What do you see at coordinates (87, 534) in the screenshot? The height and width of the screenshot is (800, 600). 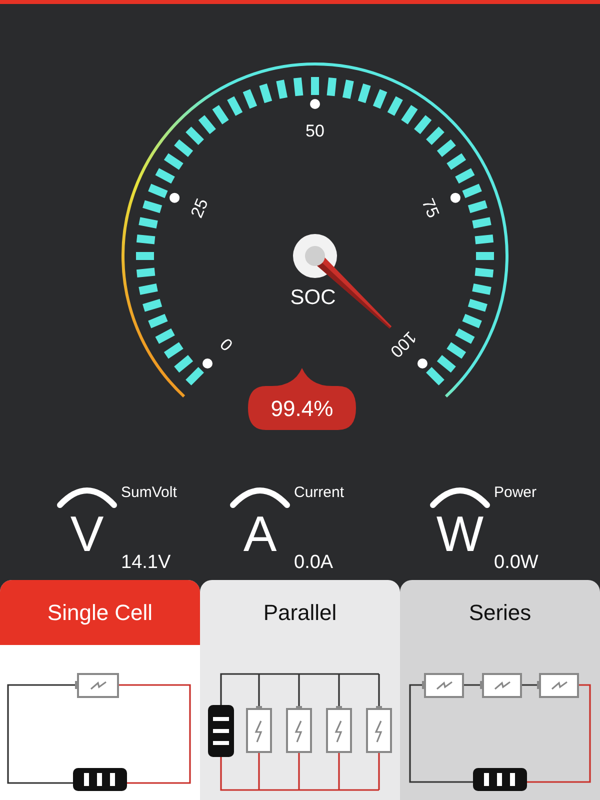 I see `unit-symbol: V` at bounding box center [87, 534].